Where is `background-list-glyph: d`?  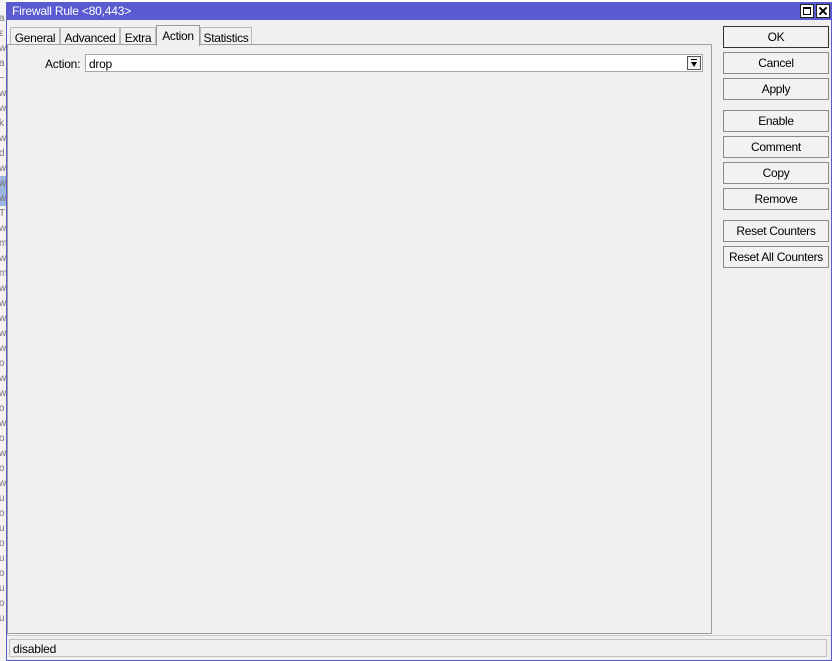 background-list-glyph: d is located at coordinates (2, 153).